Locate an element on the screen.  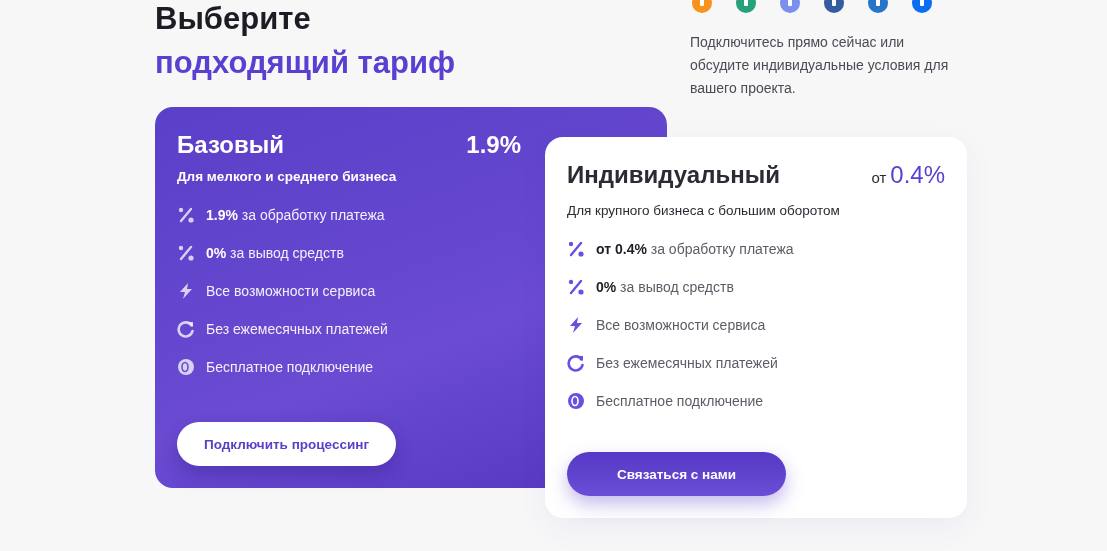
plan-subtitle: Для мелкого и среднего бизнеса is located at coordinates (287, 176).